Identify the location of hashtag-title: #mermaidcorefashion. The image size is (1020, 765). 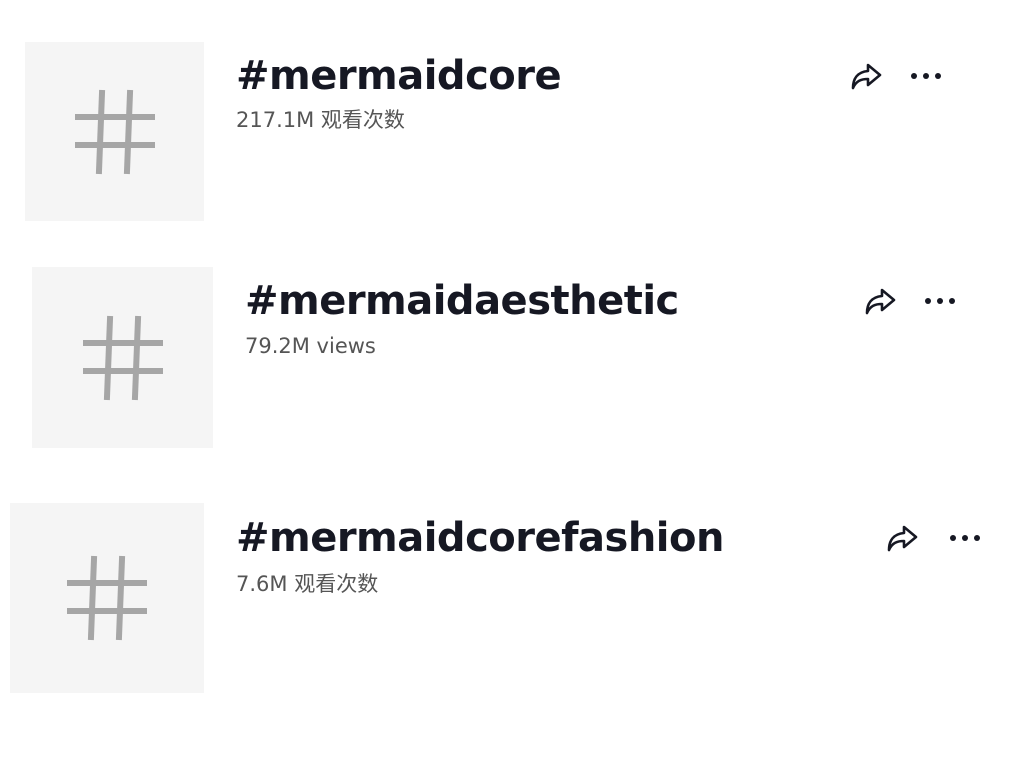
(480, 538).